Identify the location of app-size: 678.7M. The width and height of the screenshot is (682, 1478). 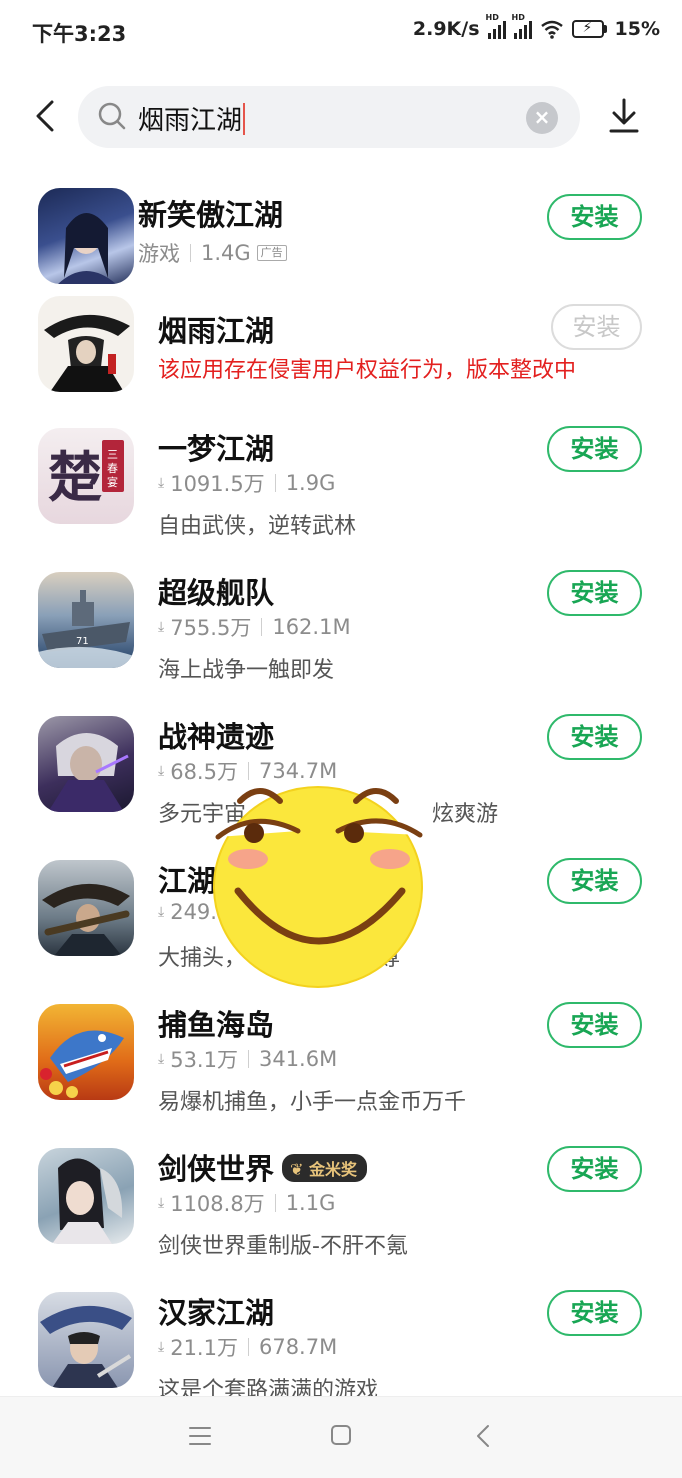
(298, 1347).